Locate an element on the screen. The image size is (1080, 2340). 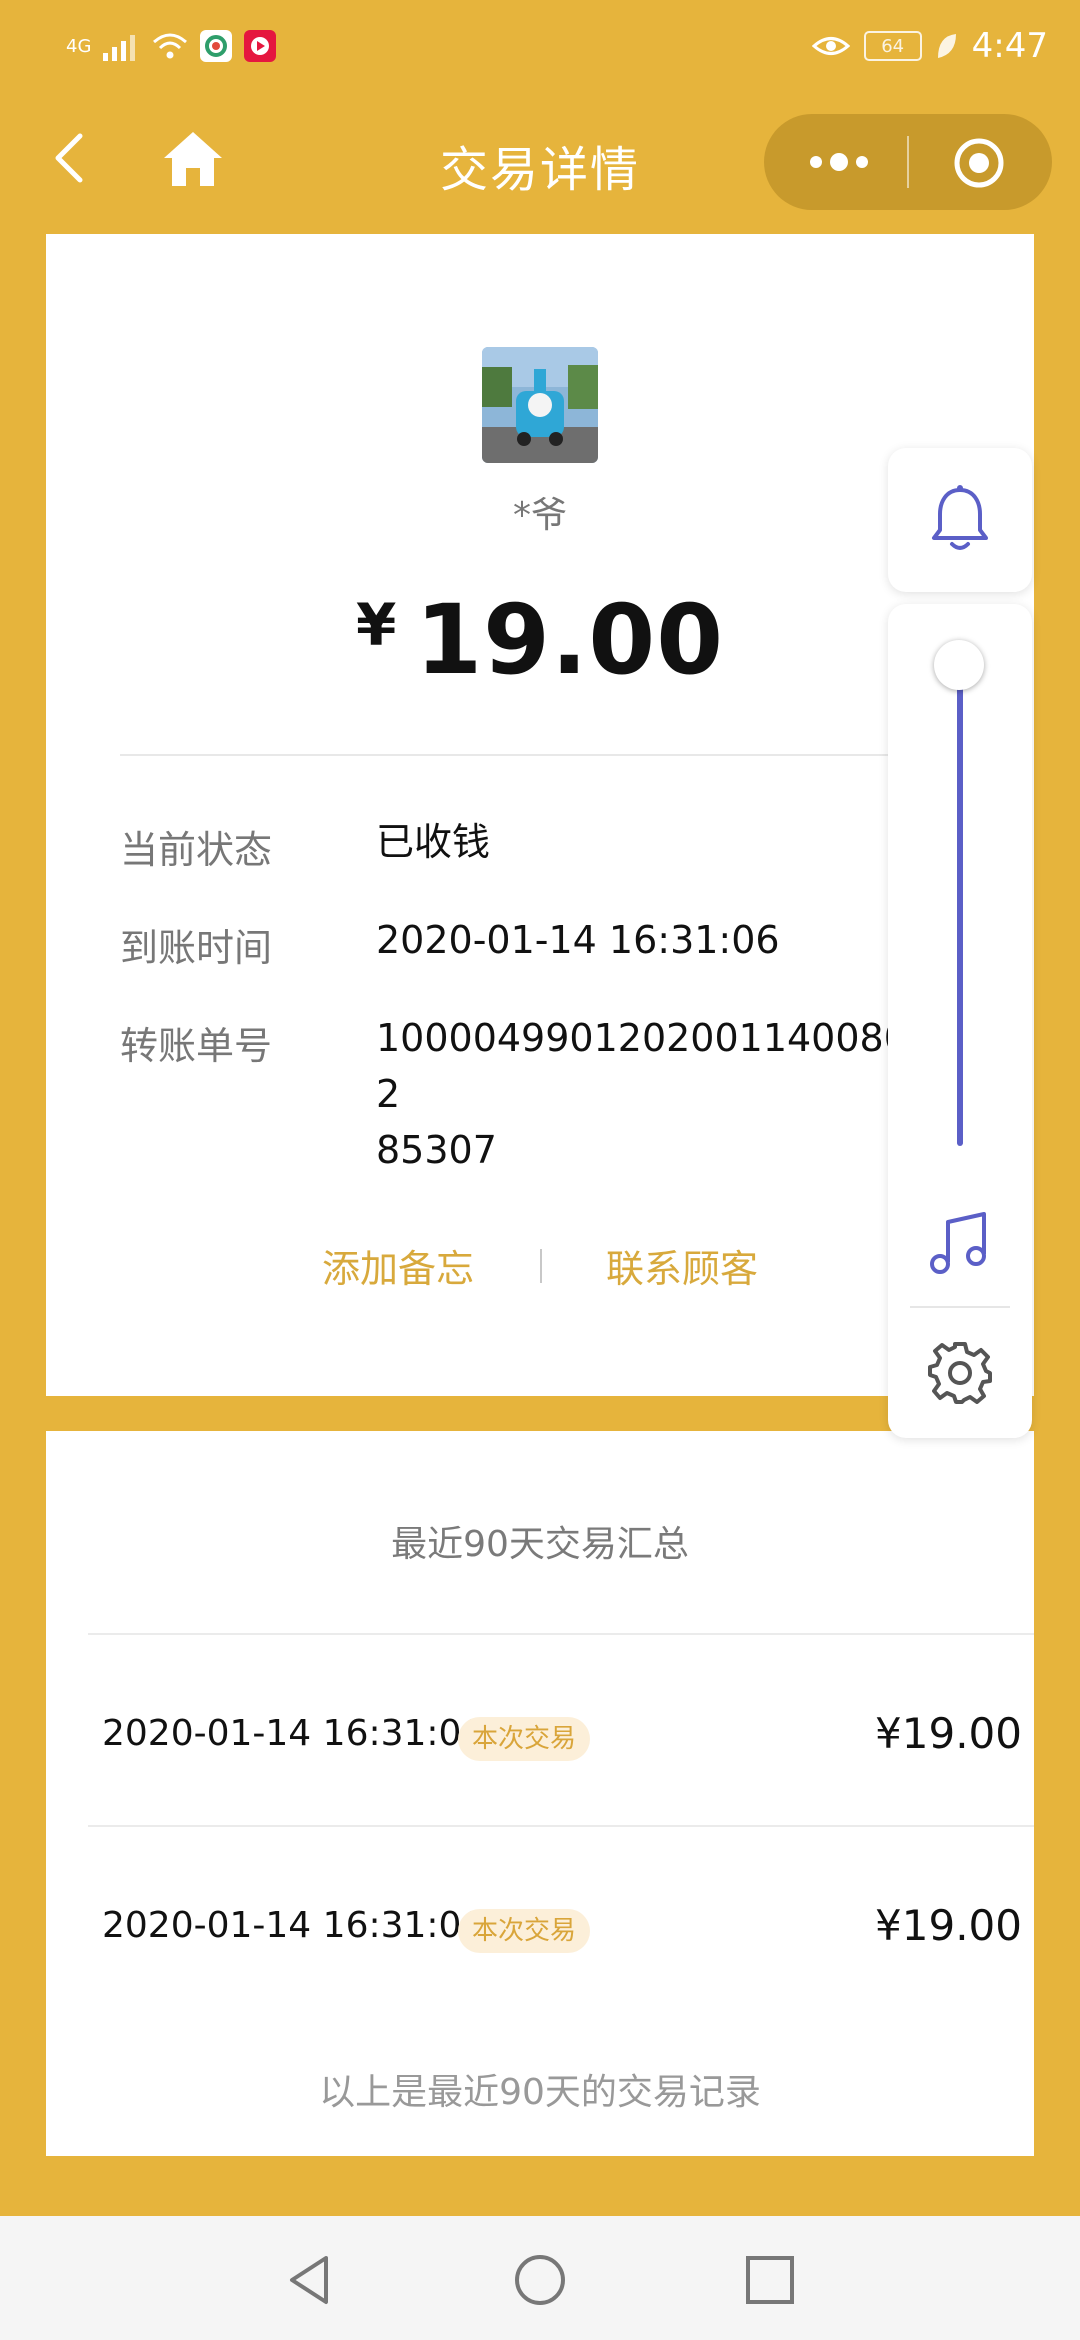
status-value: 已收钱 is located at coordinates (433, 842).